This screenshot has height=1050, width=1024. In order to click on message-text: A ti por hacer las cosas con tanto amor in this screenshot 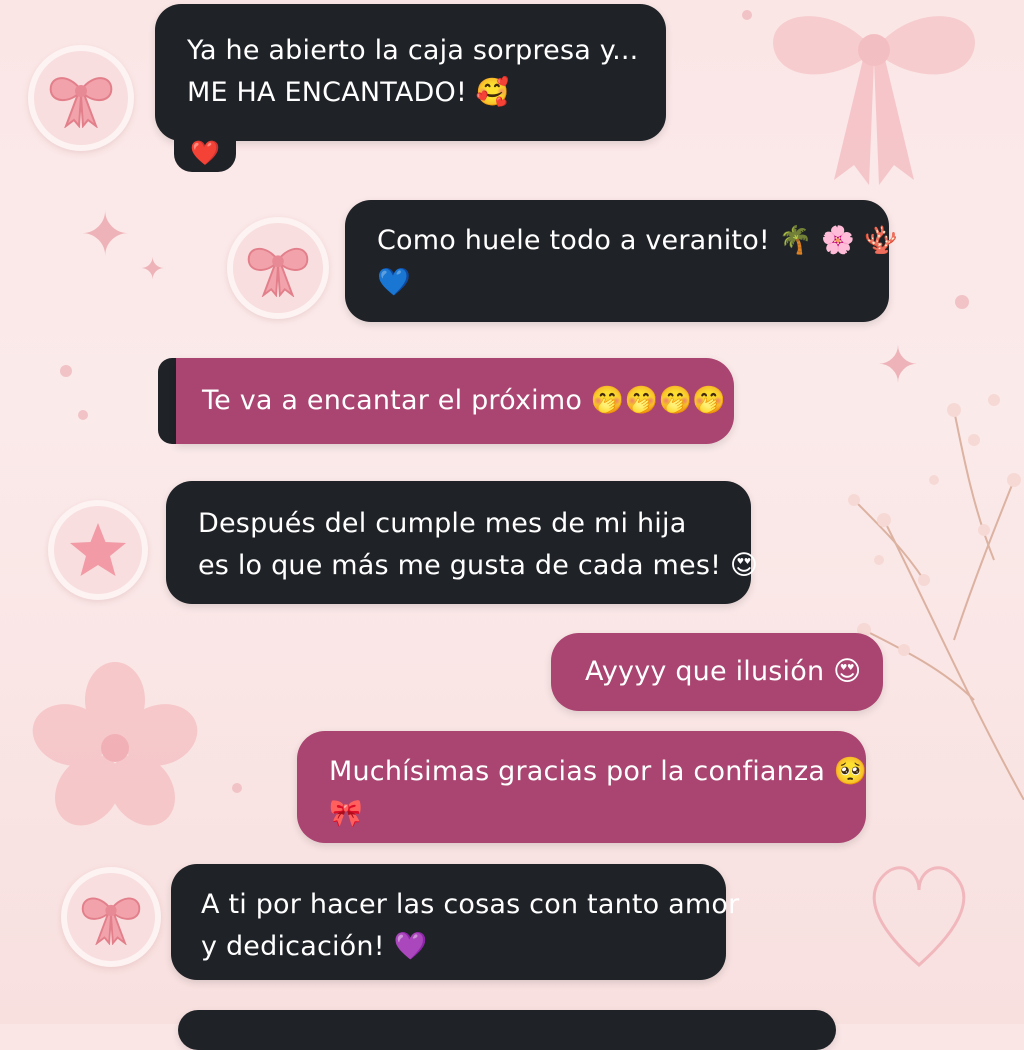, I will do `click(470, 904)`.